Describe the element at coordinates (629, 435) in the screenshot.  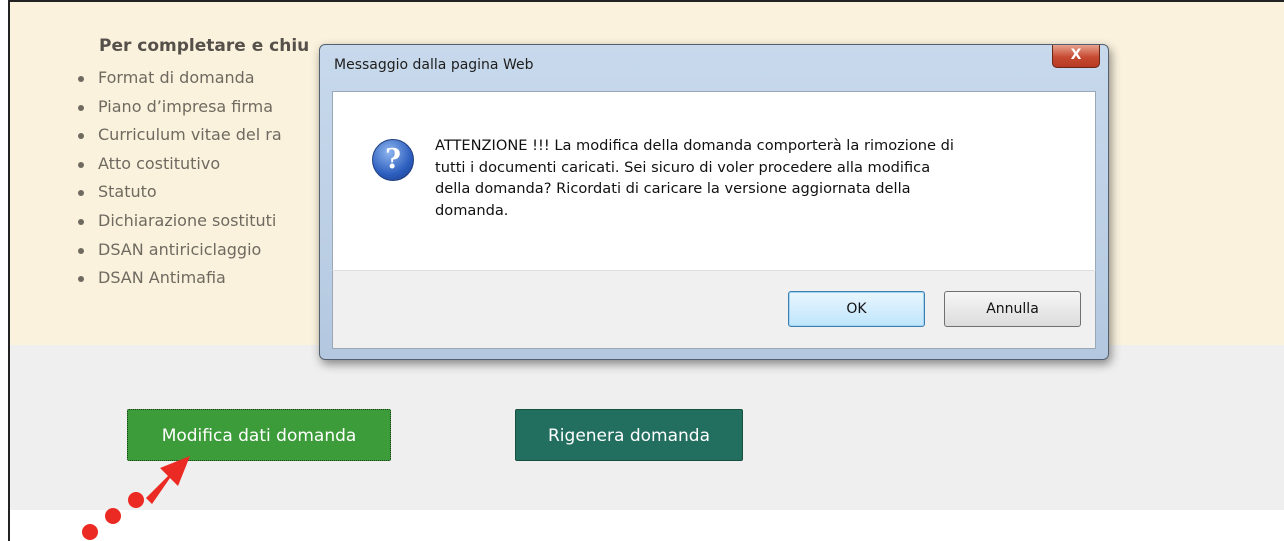
I see `rigenera-domanda-button: Rigenera domanda` at that location.